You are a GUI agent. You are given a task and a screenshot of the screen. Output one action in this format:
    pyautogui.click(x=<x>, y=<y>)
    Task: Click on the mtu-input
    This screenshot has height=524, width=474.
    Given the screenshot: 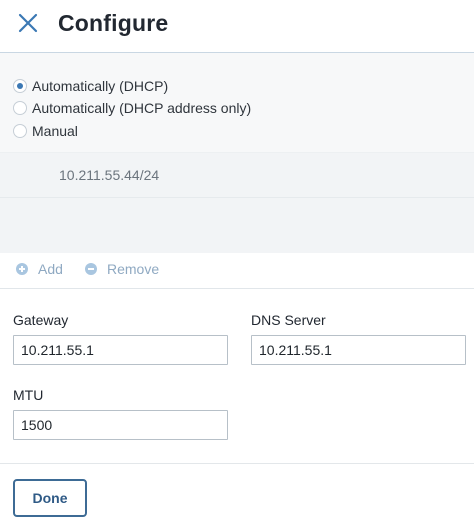 What is the action you would take?
    pyautogui.click(x=120, y=425)
    